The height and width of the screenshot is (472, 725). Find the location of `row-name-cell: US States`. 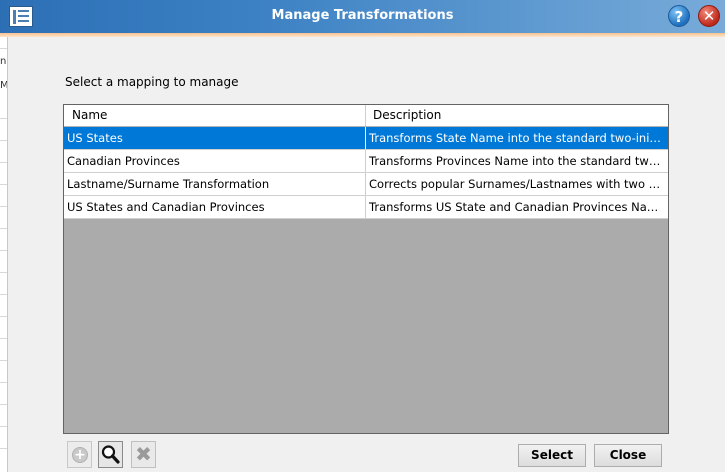

row-name-cell: US States is located at coordinates (215, 138).